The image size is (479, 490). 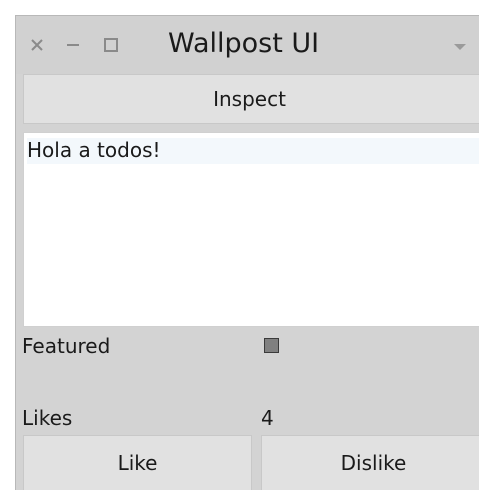 I want to click on maximize-icon, so click(x=112, y=45).